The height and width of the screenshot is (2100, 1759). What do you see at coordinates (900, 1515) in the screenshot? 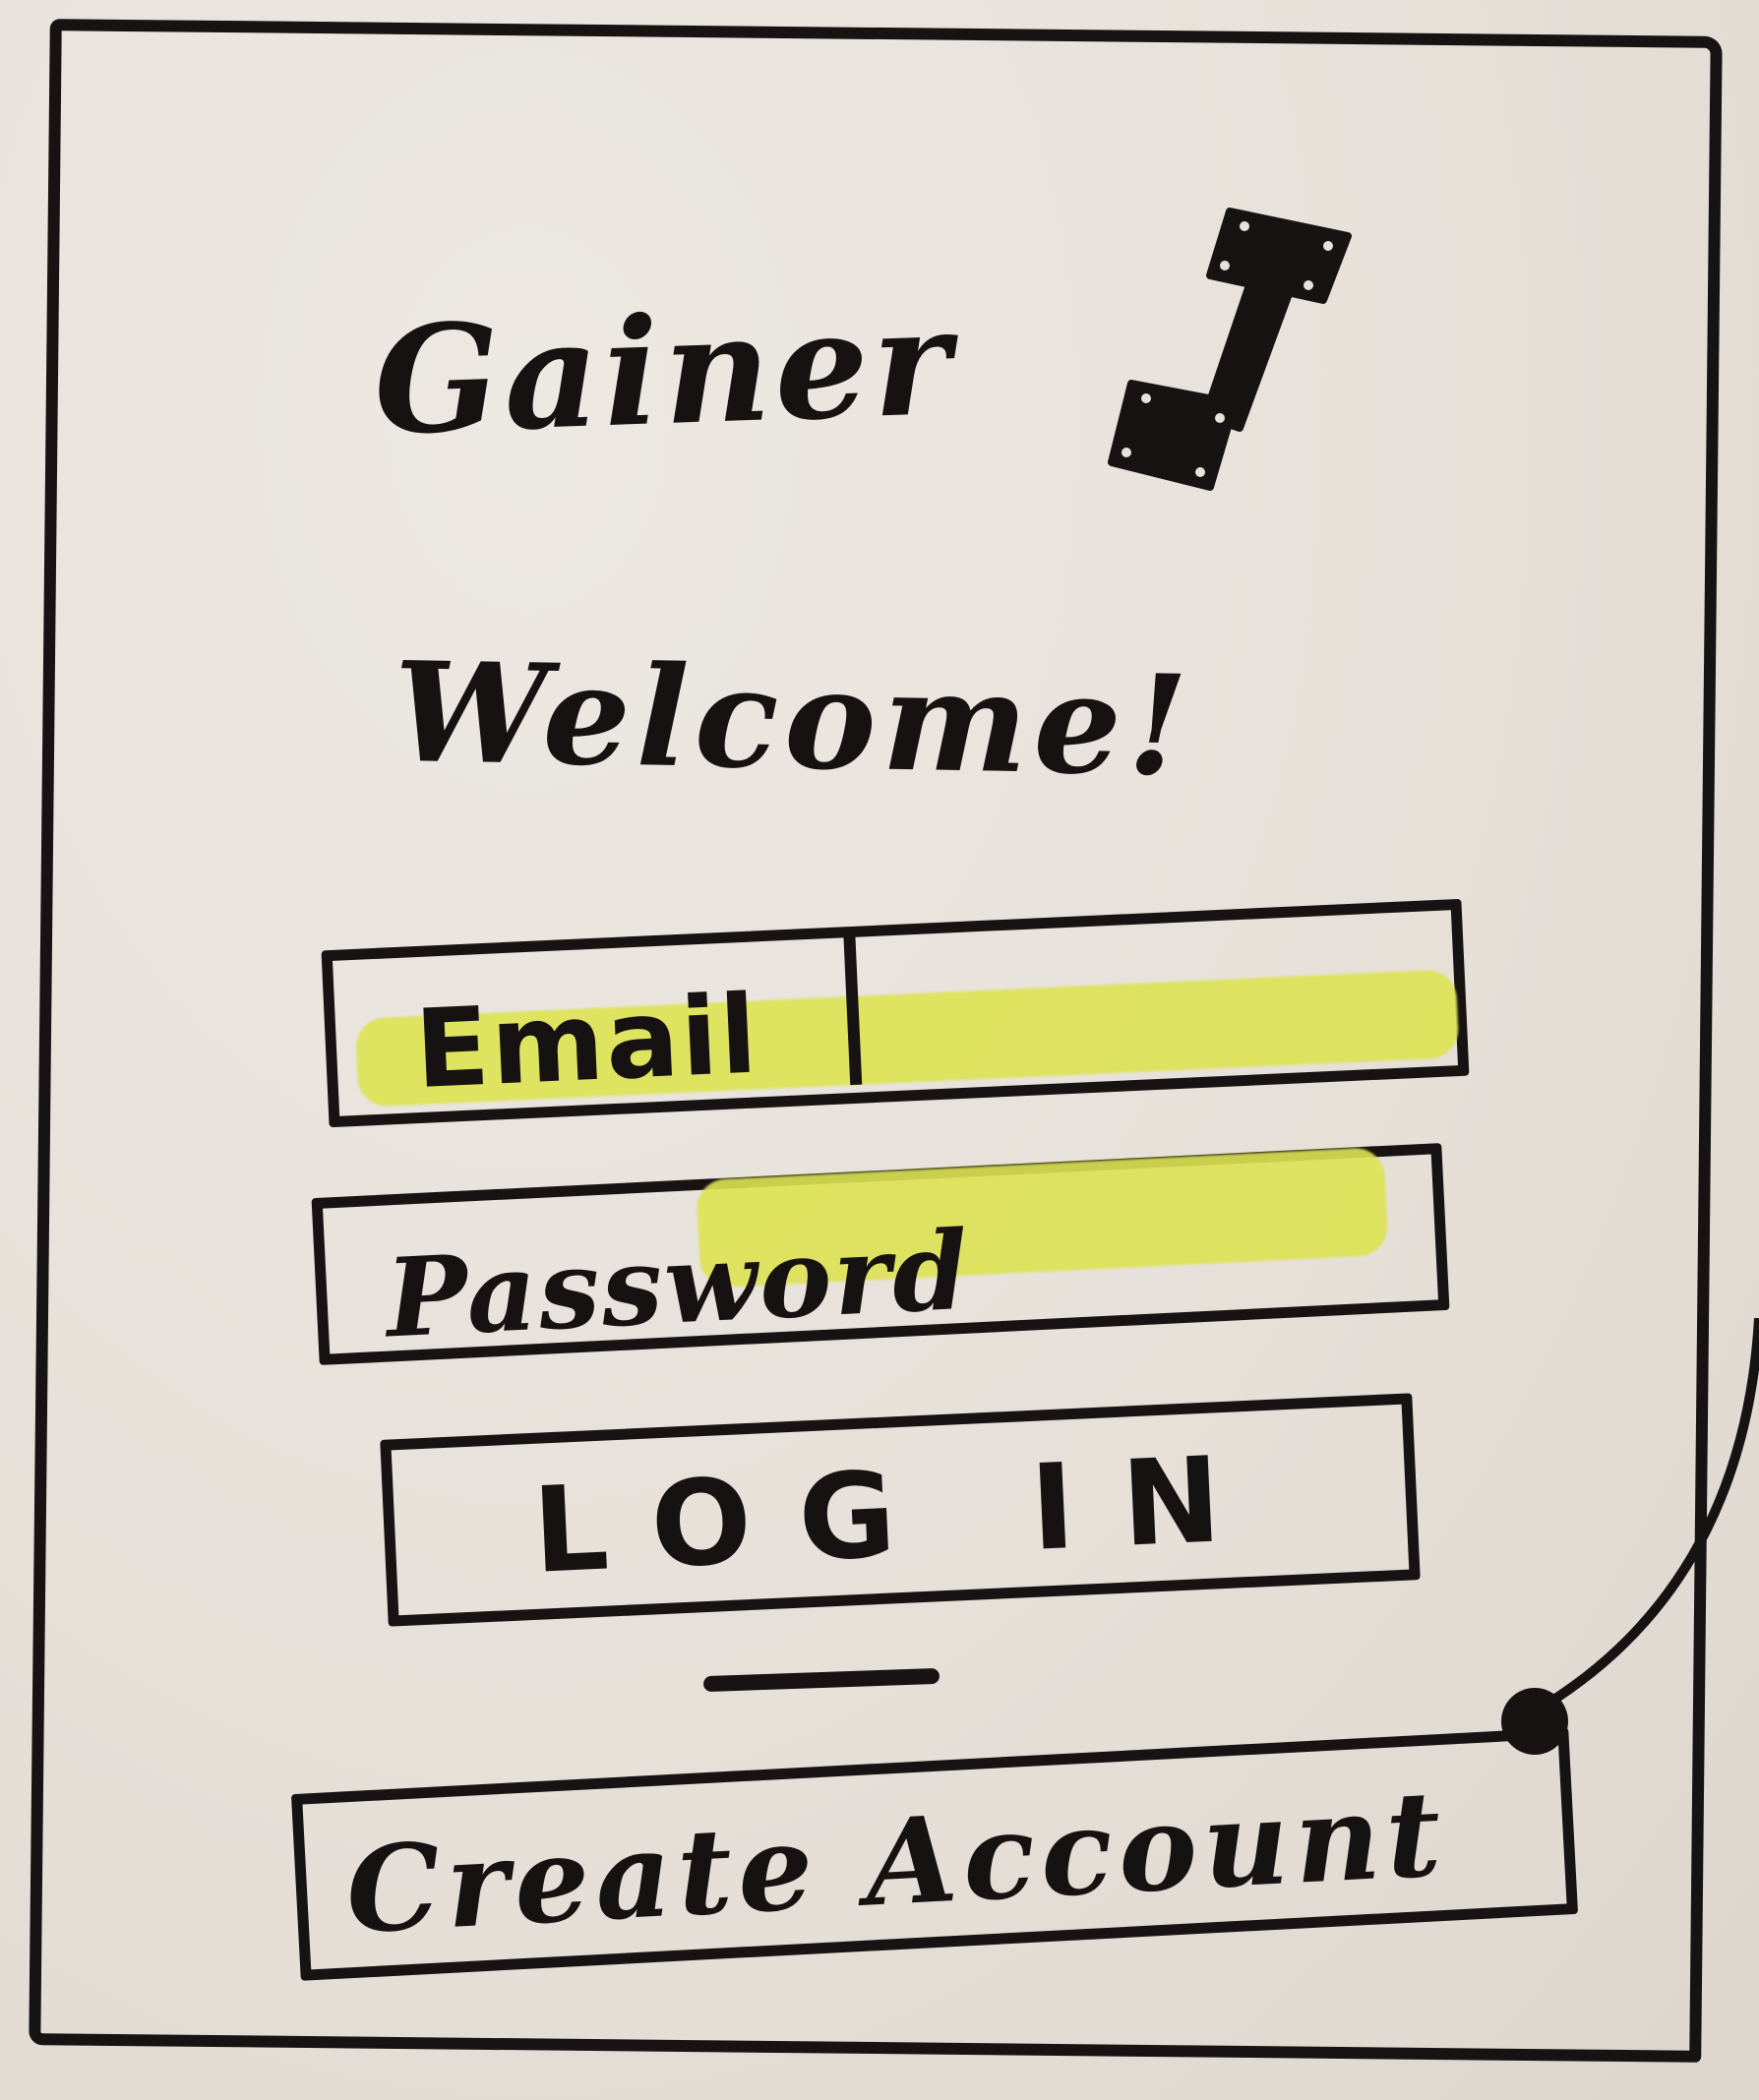
I see `login-button-label: LOG IN` at bounding box center [900, 1515].